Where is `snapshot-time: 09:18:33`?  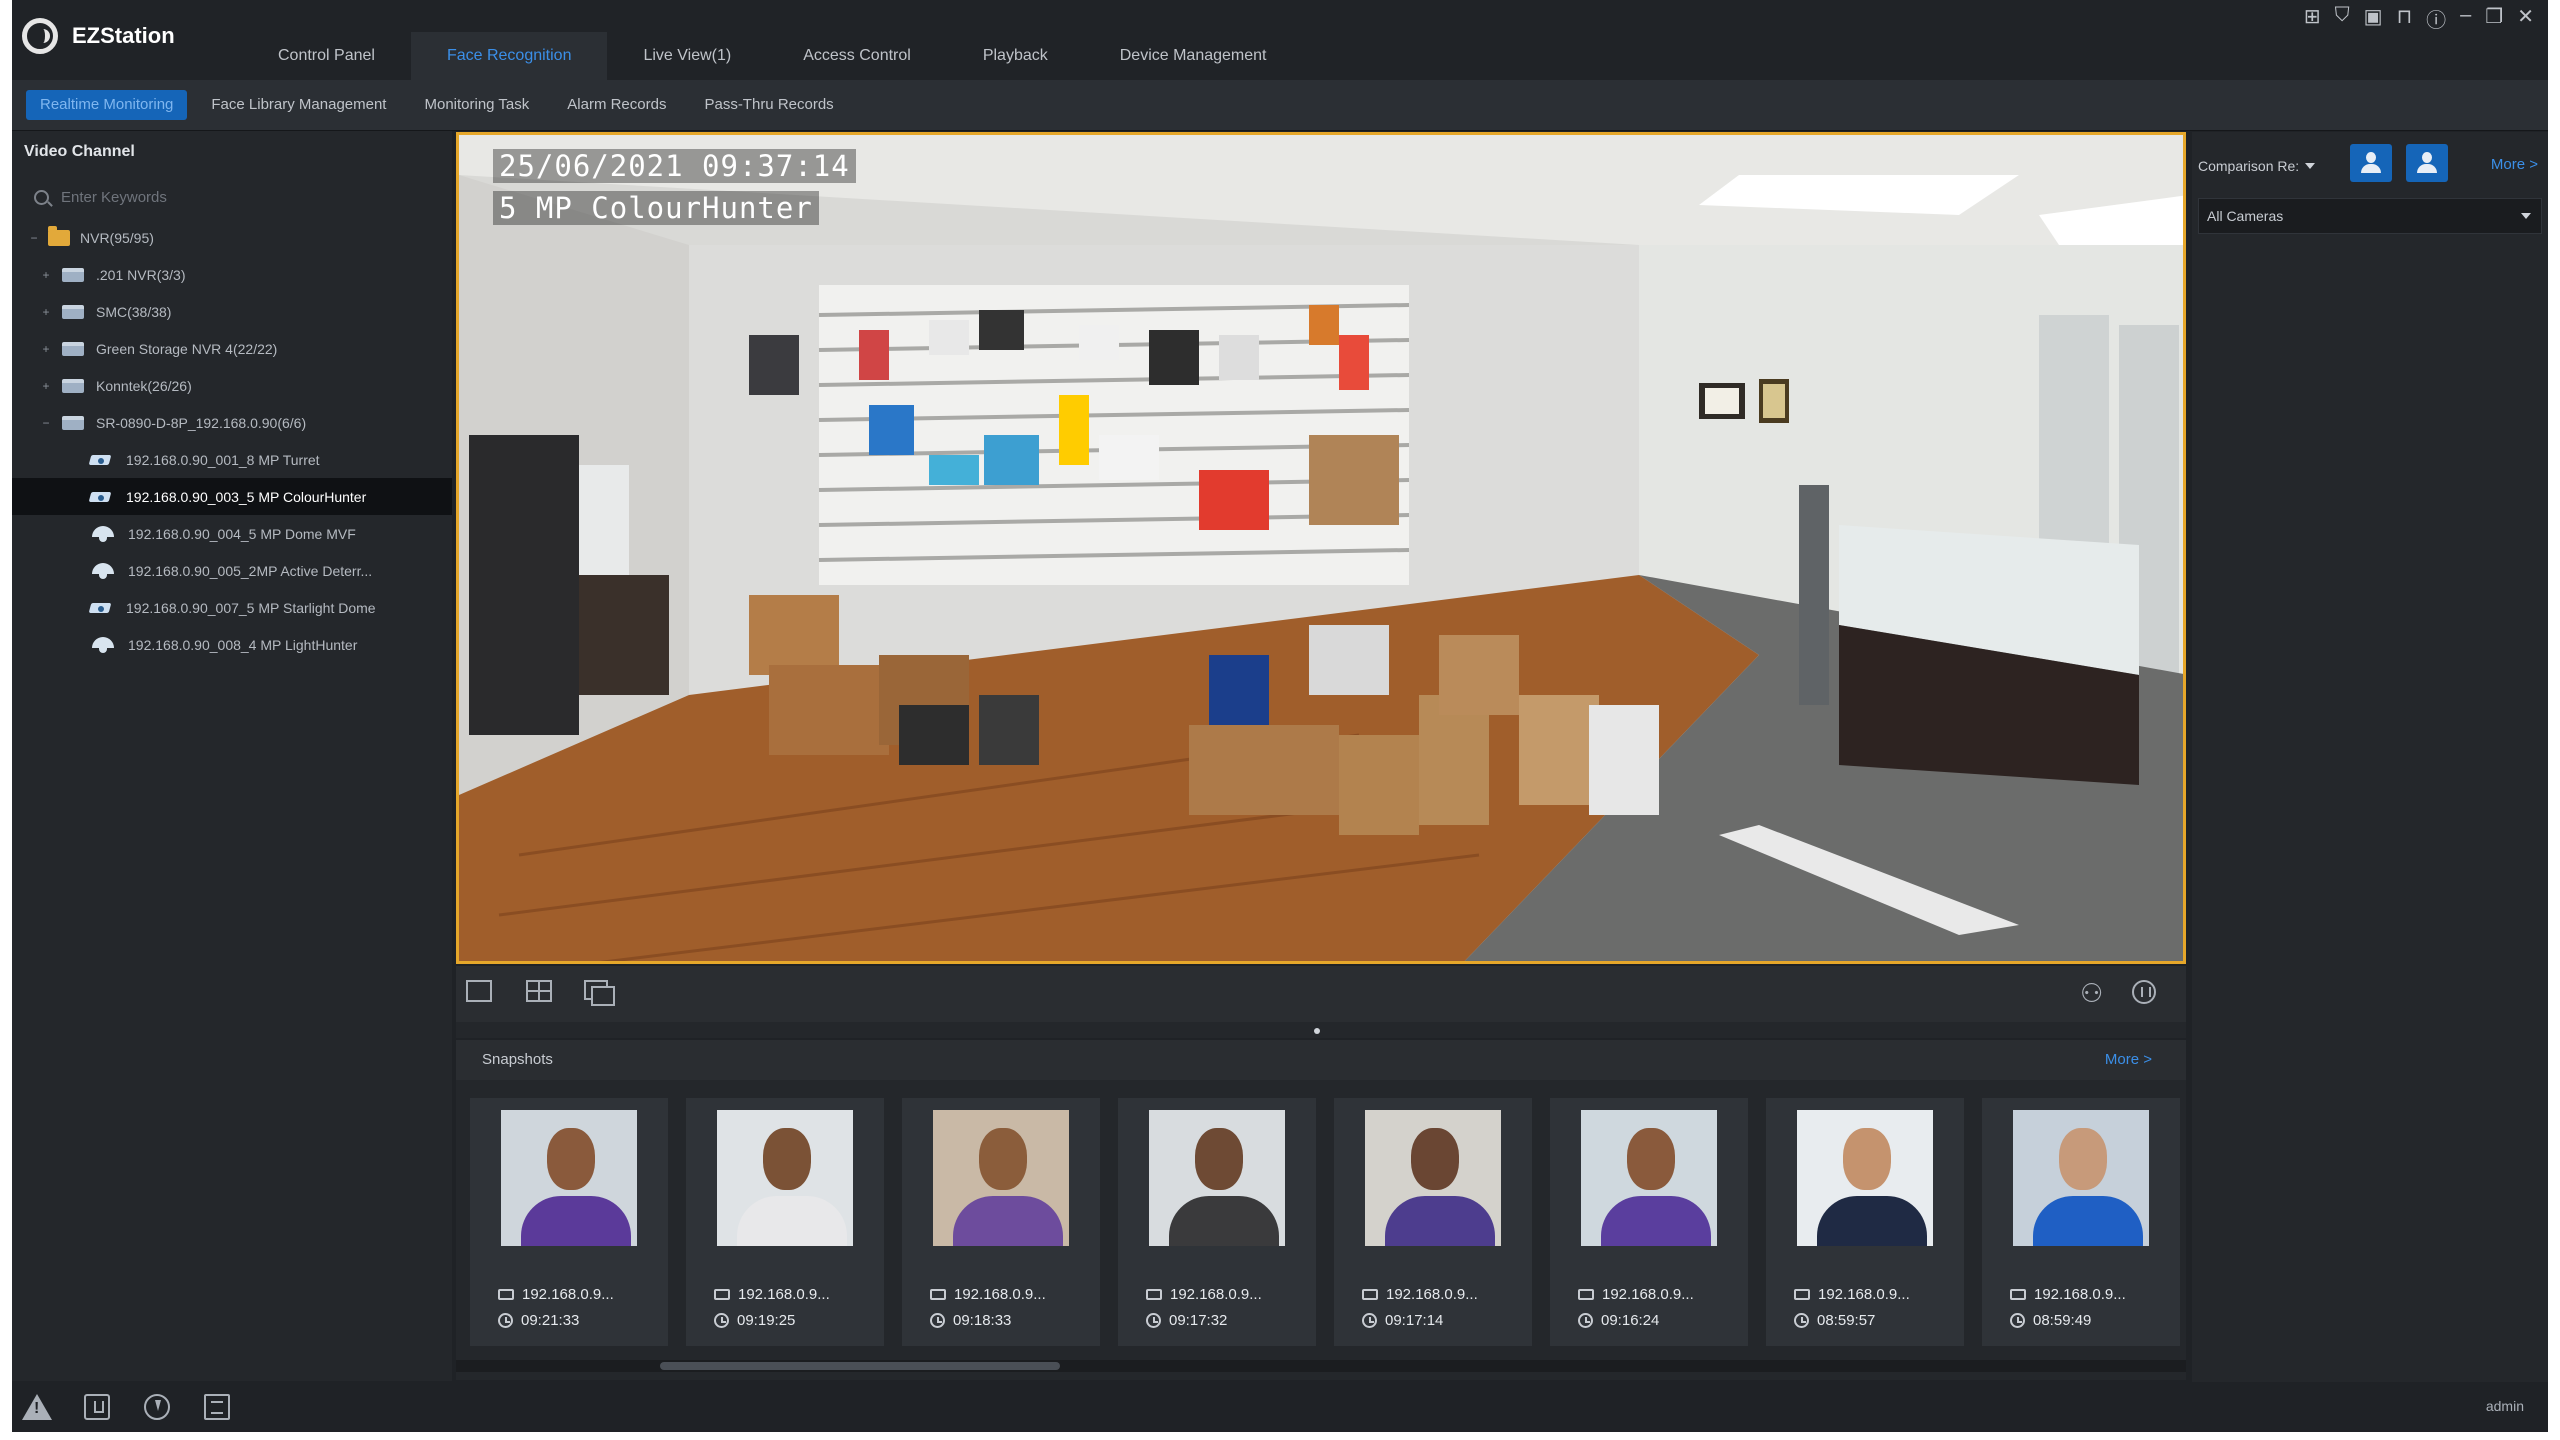
snapshot-time: 09:18:33 is located at coordinates (982, 1320).